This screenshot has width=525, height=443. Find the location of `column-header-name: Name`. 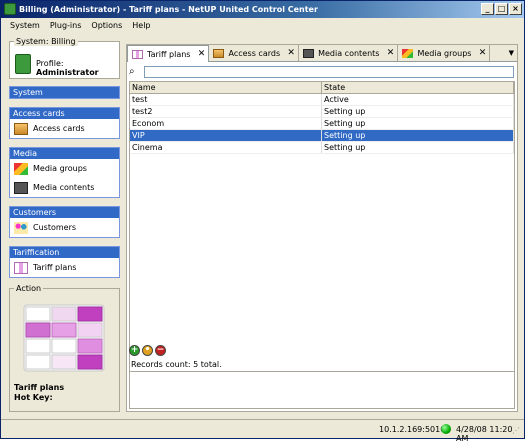

column-header-name: Name is located at coordinates (226, 87).